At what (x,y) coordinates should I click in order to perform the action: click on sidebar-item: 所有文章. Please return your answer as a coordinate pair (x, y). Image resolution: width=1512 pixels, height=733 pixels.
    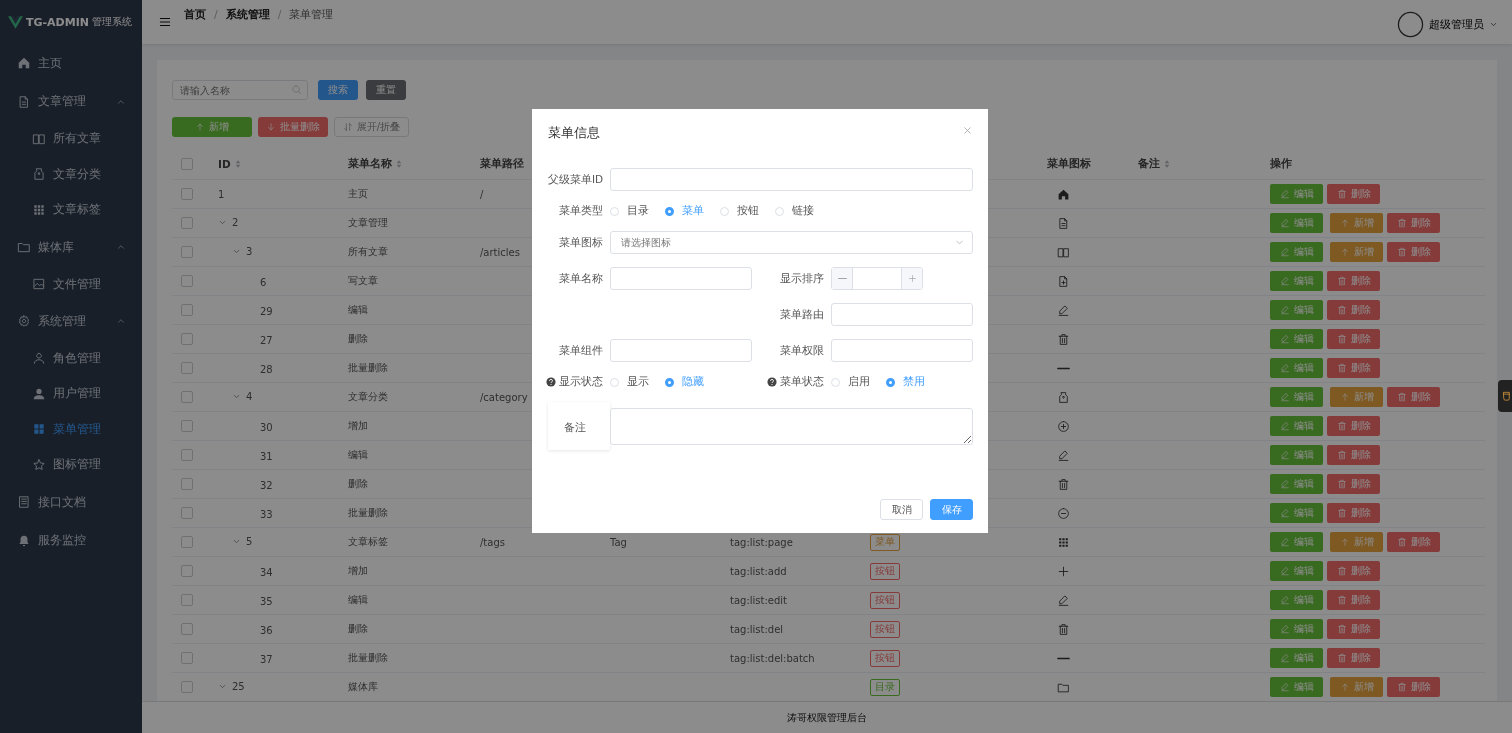
    Looking at the image, I should click on (71, 139).